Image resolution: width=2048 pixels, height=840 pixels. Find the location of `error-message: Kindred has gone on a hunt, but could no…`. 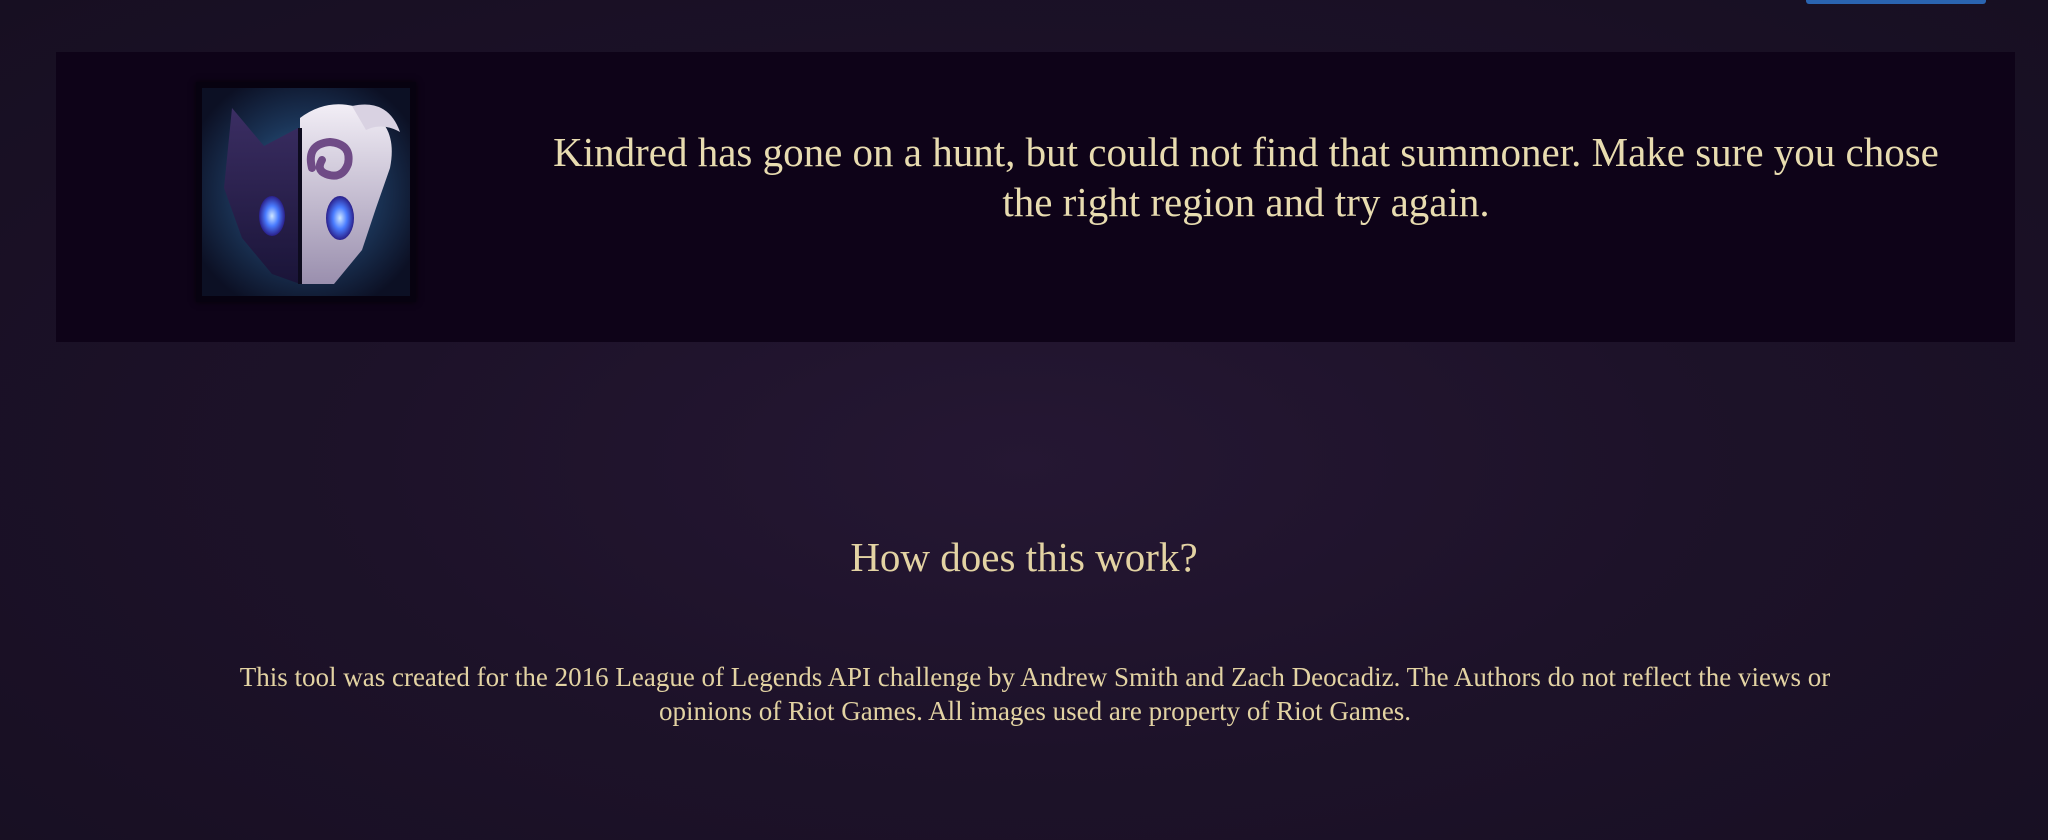

error-message: Kindred has gone on a hunt, but could no… is located at coordinates (1246, 177).